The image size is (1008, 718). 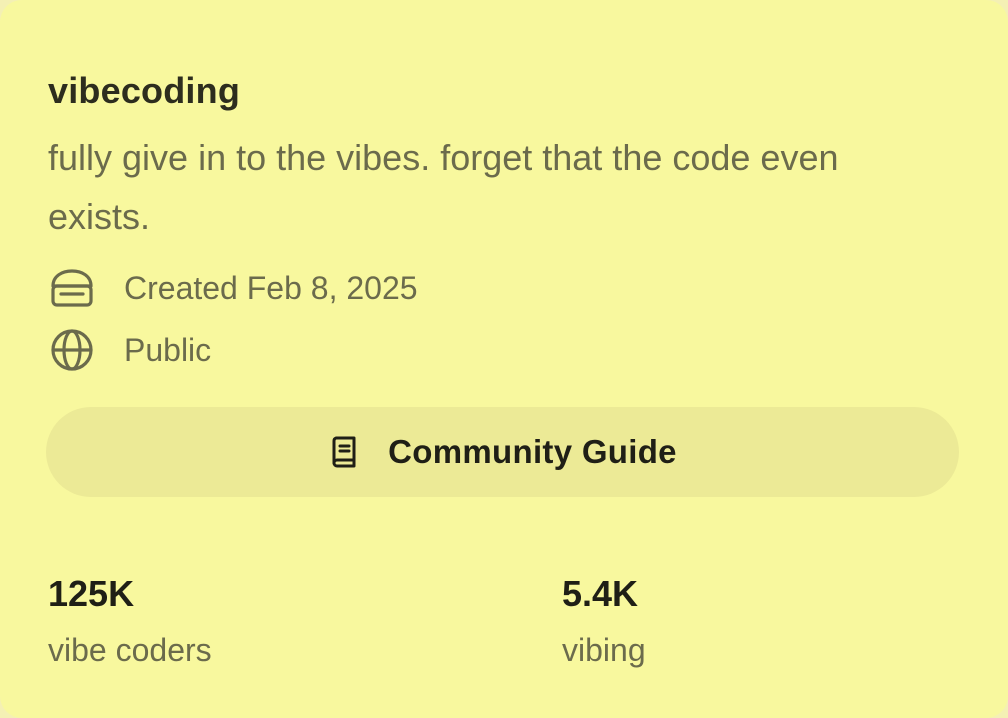 I want to click on online-label: vibing, so click(x=604, y=650).